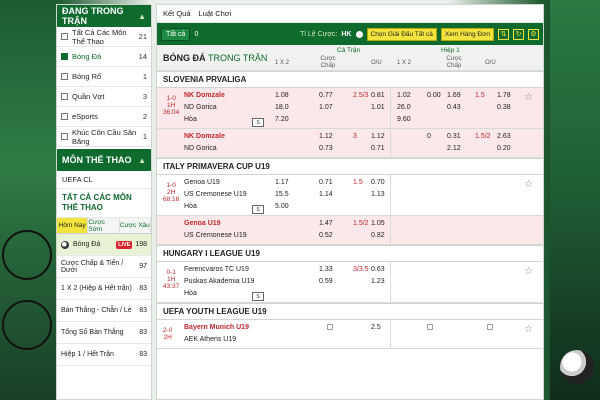 The image size is (600, 400). What do you see at coordinates (104, 355) in the screenshot?
I see `market-item: Hiệp 1 / Hết Trận 83` at bounding box center [104, 355].